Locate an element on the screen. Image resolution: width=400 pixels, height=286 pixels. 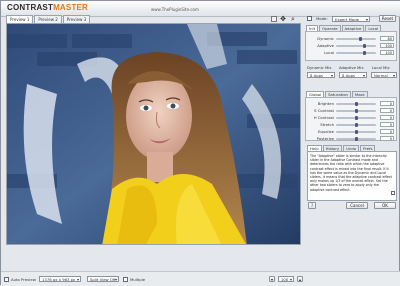
value-h-contrast: 0 is located at coordinates (387, 117).